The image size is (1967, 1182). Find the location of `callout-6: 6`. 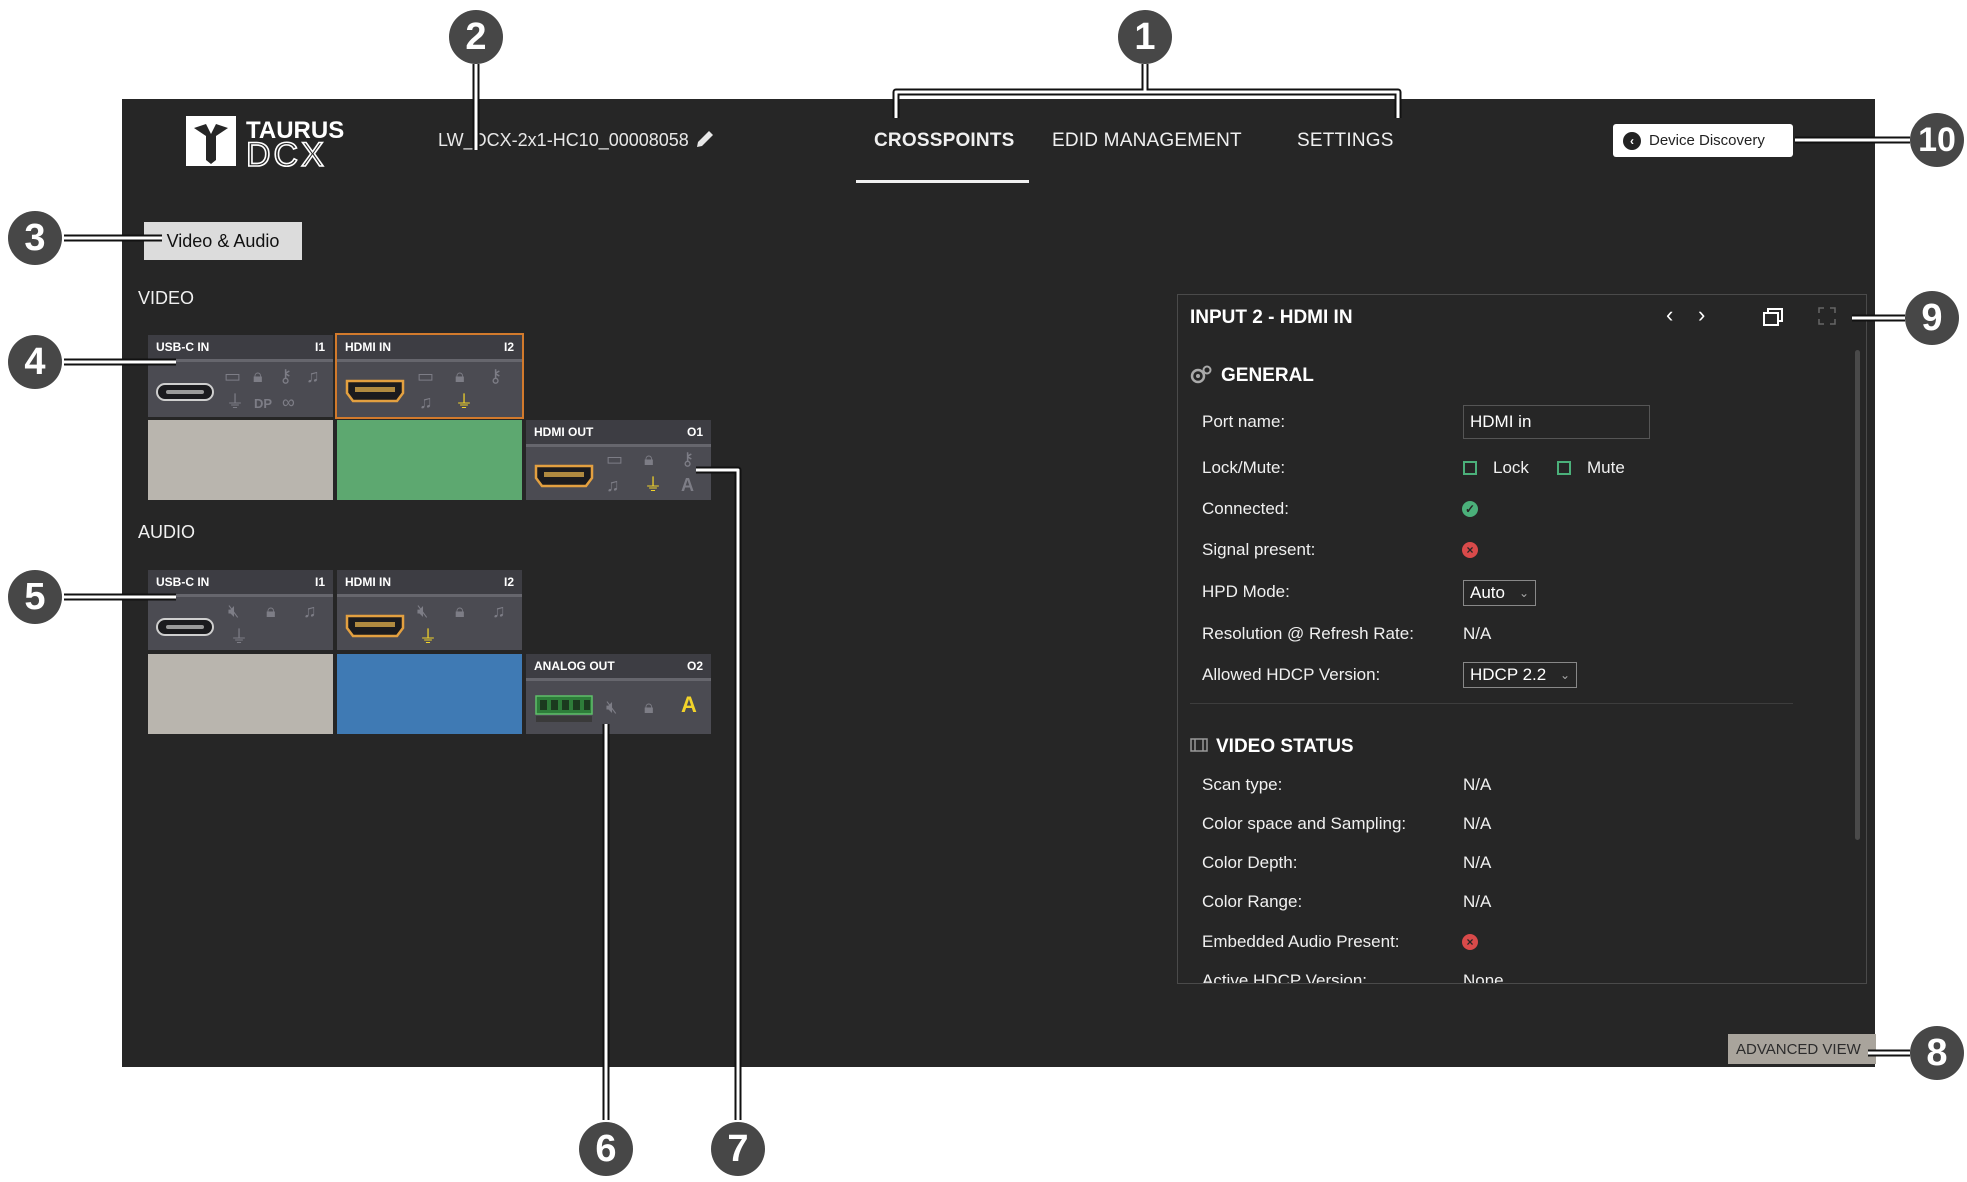

callout-6: 6 is located at coordinates (606, 1149).